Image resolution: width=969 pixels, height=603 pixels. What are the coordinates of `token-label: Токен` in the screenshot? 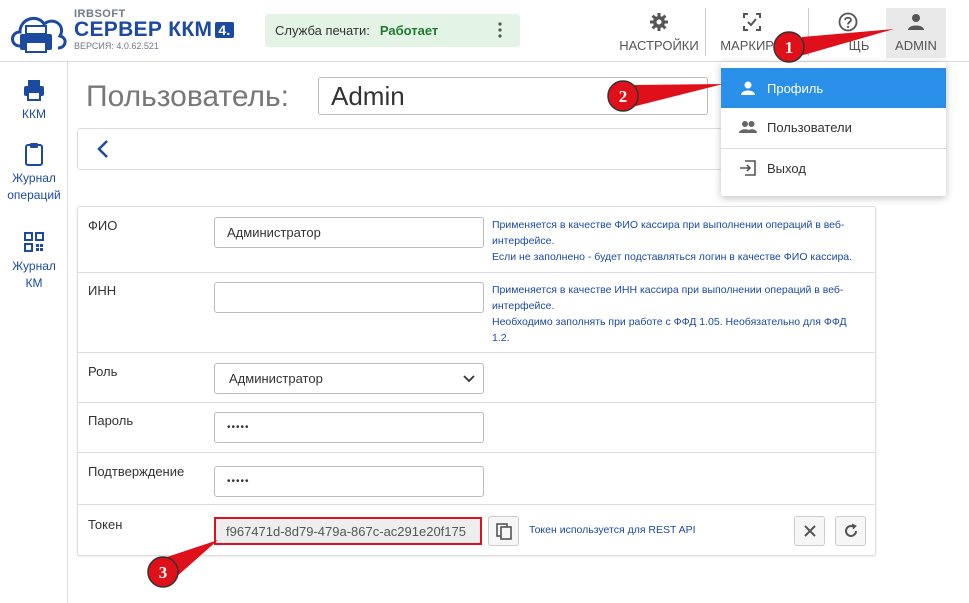 It's located at (105, 524).